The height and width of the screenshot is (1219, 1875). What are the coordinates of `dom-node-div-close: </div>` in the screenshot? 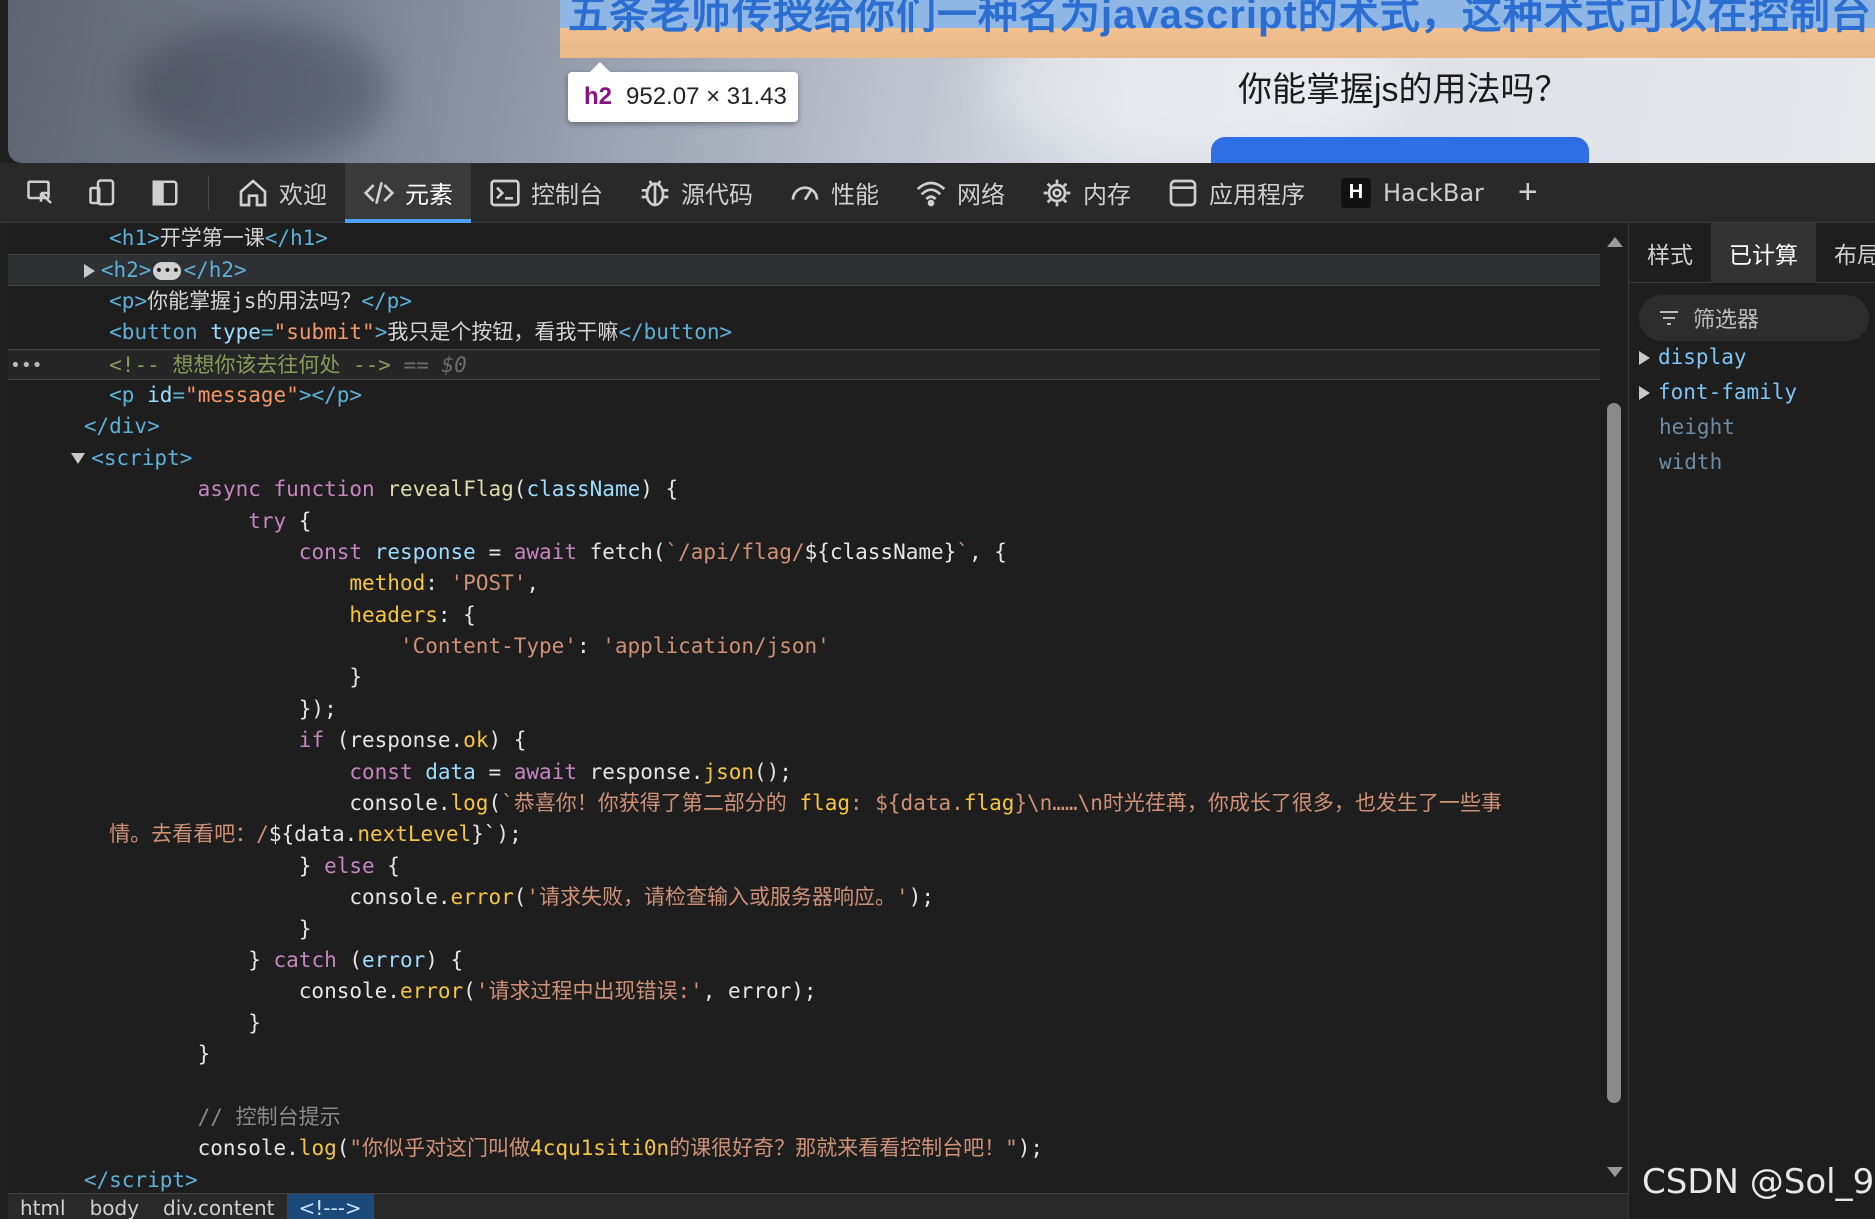 It's located at (121, 426).